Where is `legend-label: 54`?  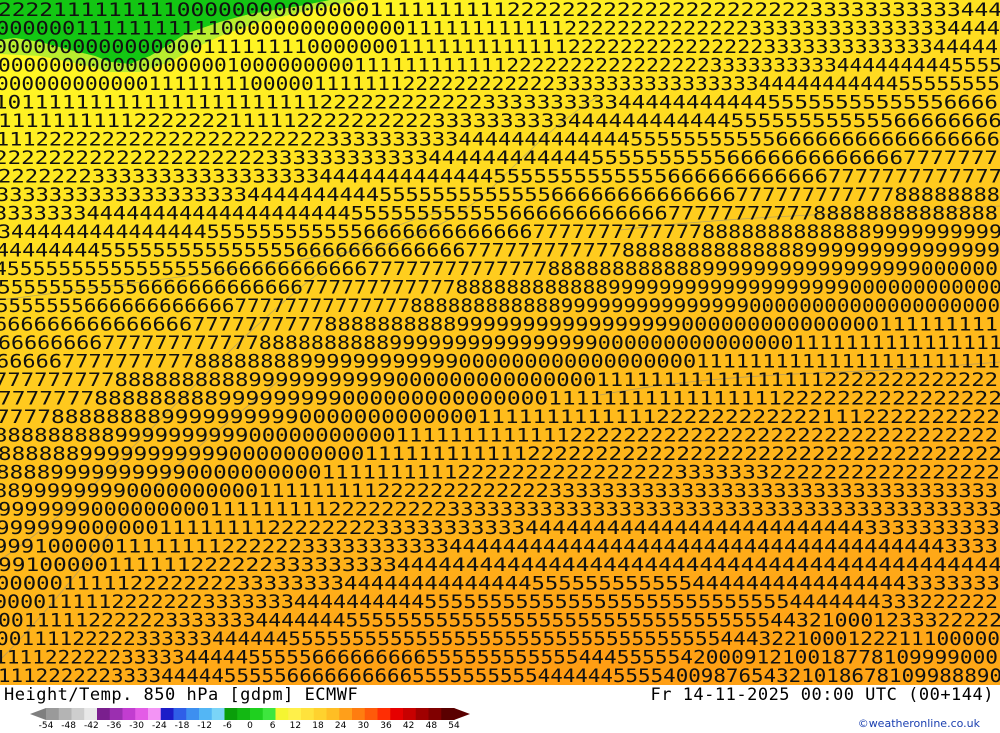
legend-label: 54 is located at coordinates (454, 726).